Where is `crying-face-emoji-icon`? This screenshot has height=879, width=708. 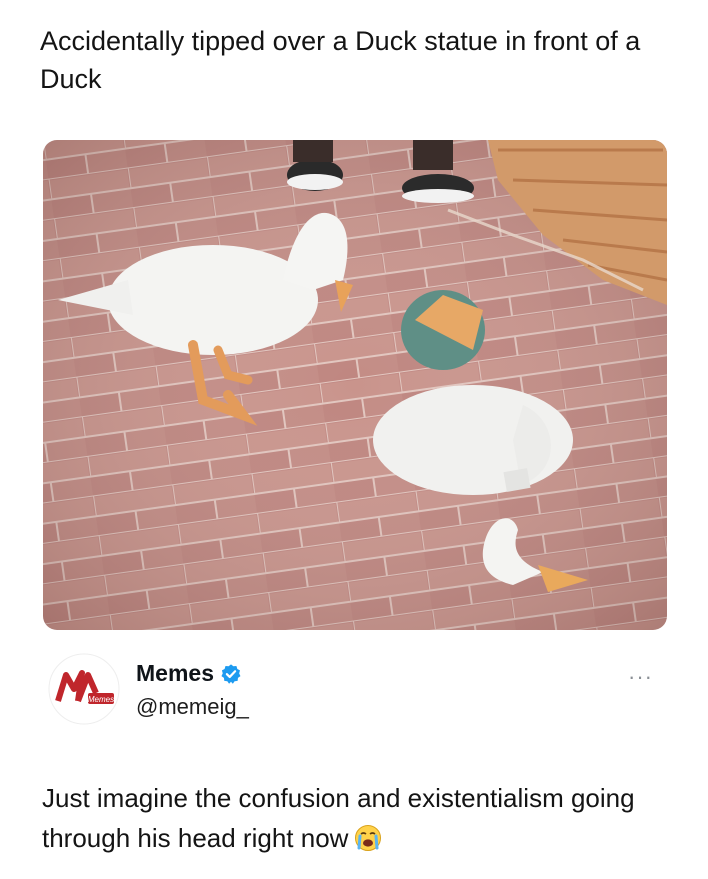 crying-face-emoji-icon is located at coordinates (368, 838).